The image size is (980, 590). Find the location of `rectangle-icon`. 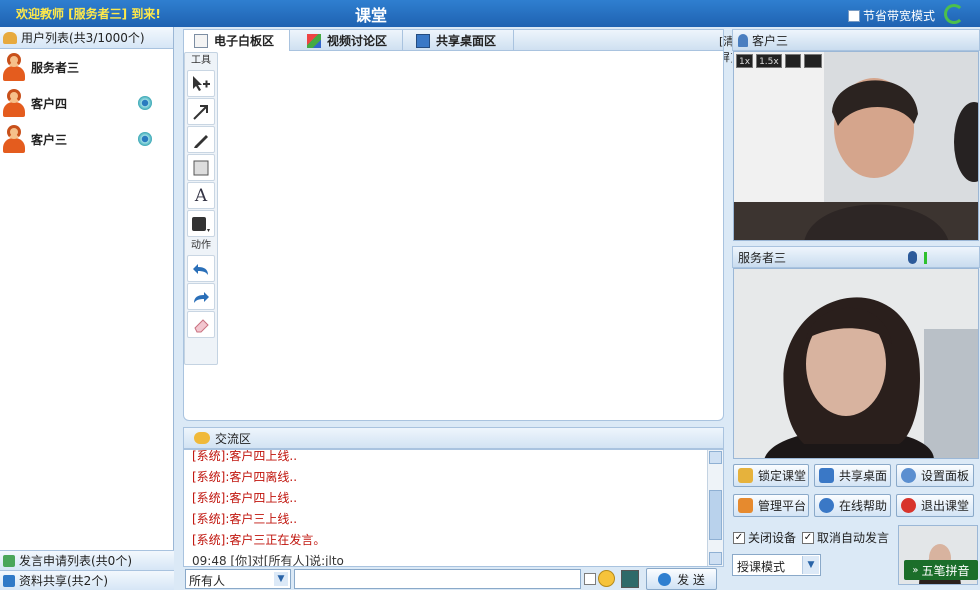

rectangle-icon is located at coordinates (201, 167).